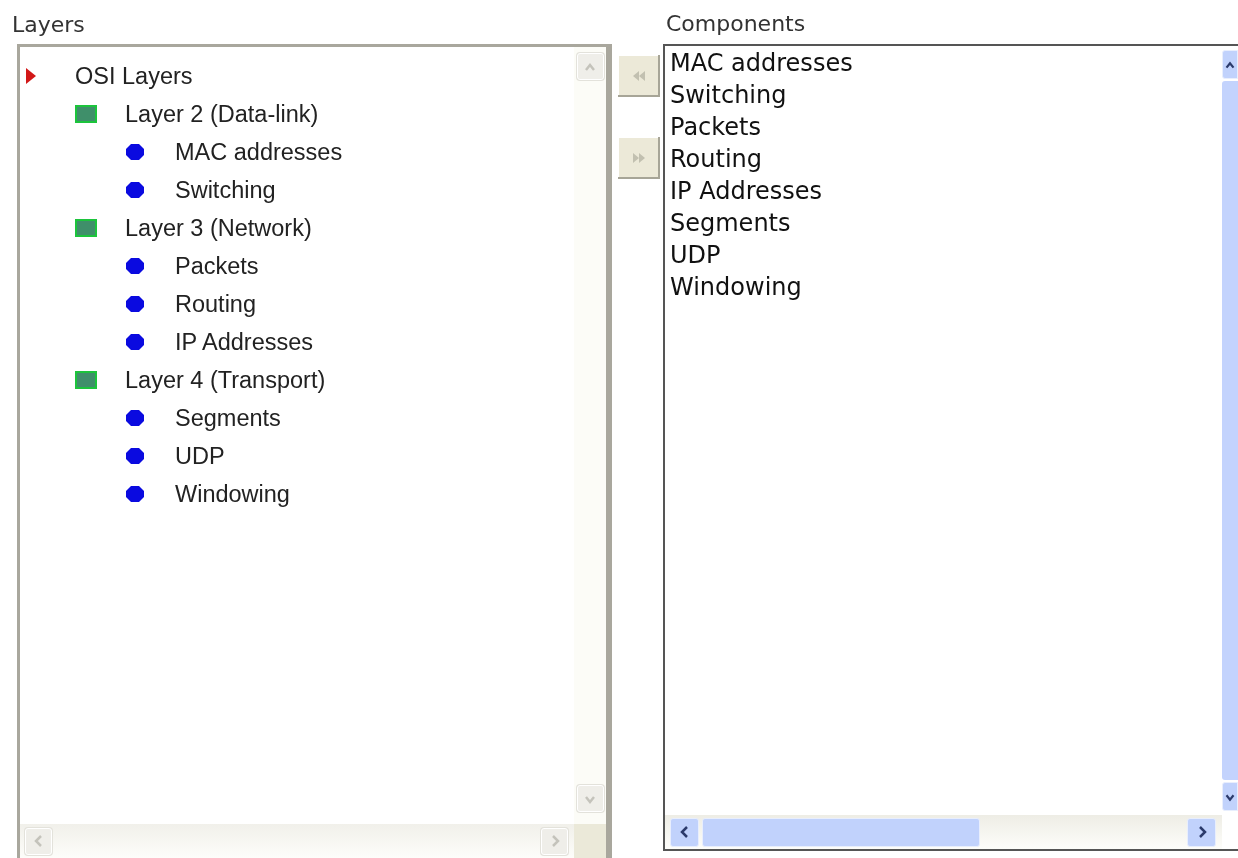  Describe the element at coordinates (232, 494) in the screenshot. I see `tree-item: Windowing` at that location.